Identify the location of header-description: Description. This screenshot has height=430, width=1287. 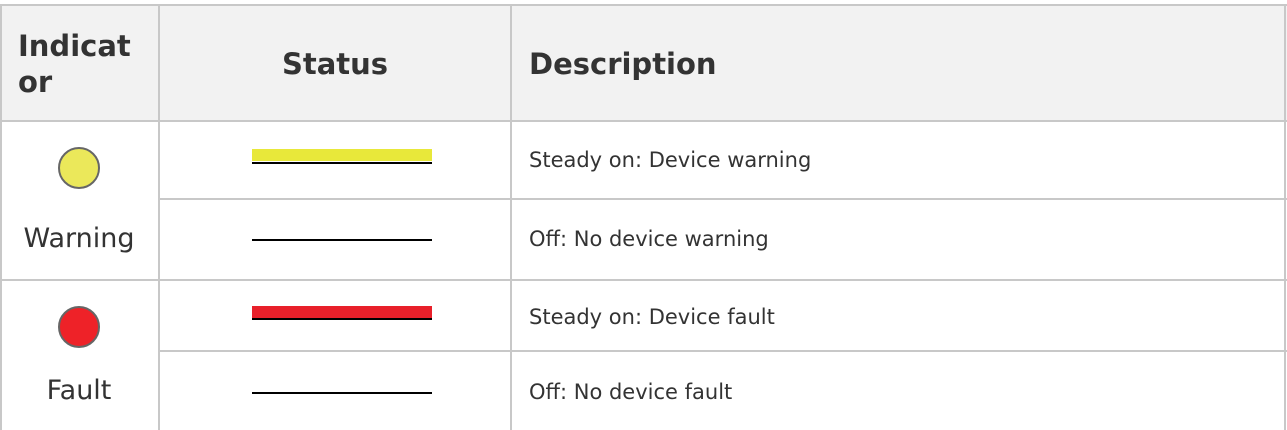
(623, 64).